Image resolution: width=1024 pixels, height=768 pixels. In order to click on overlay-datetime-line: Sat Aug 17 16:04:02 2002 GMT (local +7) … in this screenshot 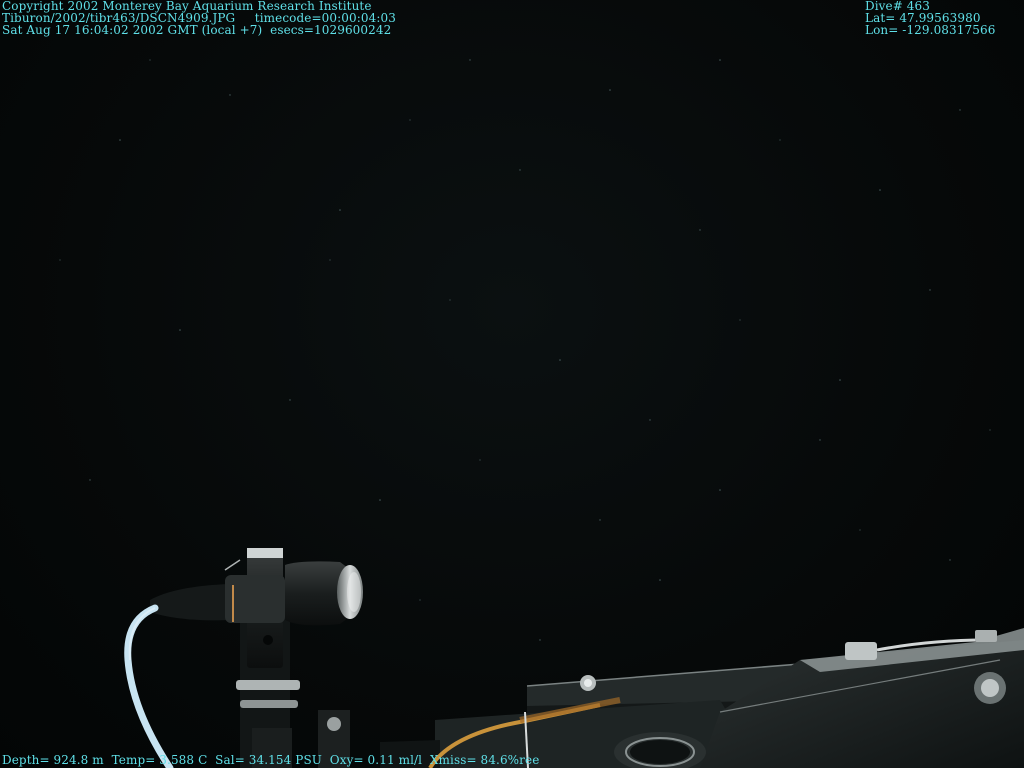, I will do `click(197, 30)`.